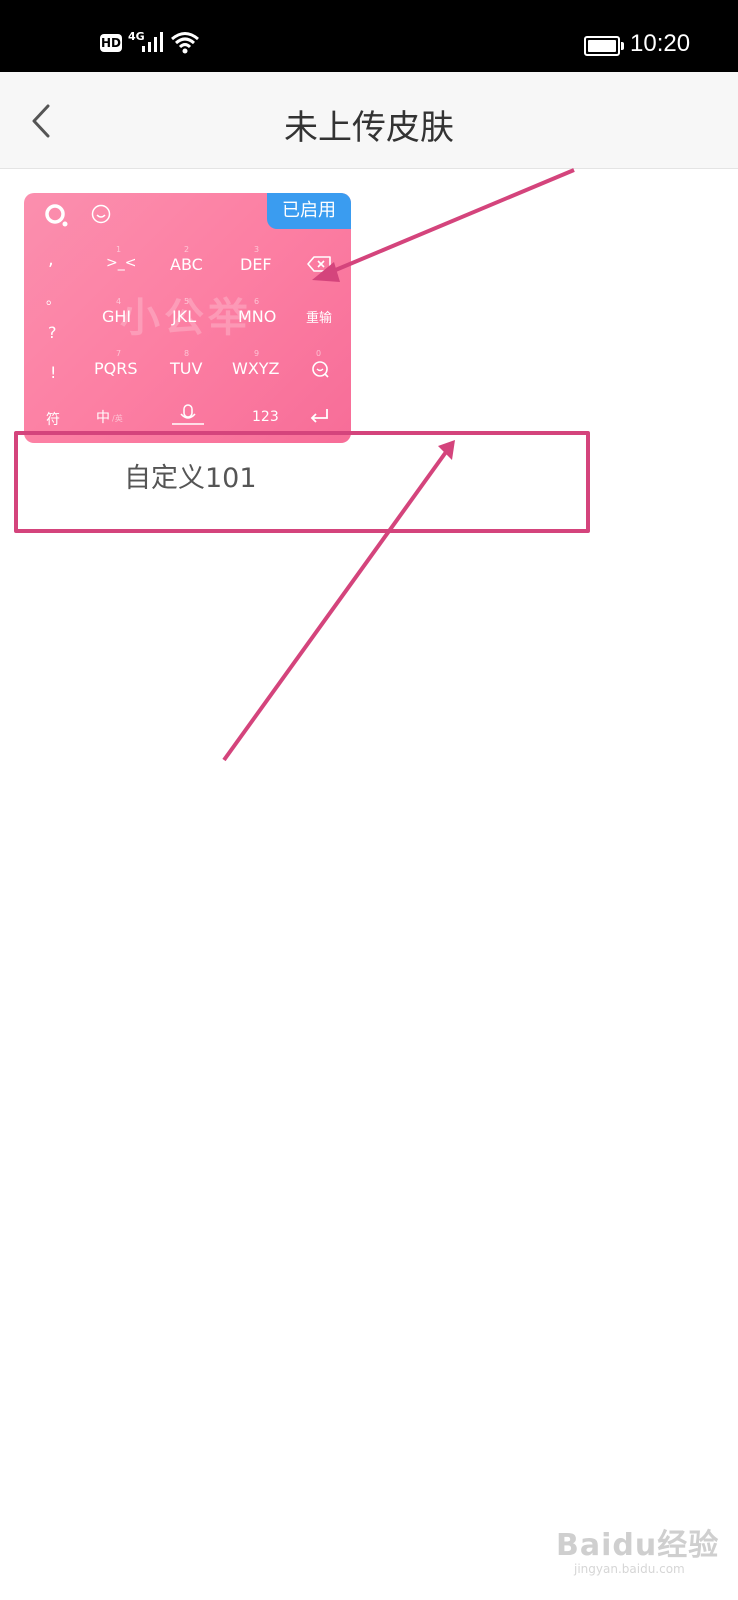 The width and height of the screenshot is (738, 1600). Describe the element at coordinates (638, 1545) in the screenshot. I see `baidu-watermark: Baidu经验` at that location.